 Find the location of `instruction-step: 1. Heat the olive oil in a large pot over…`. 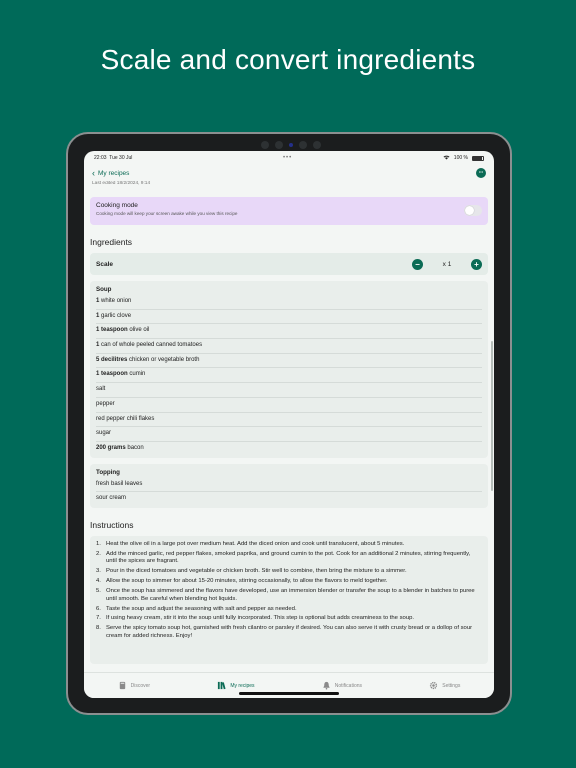

instruction-step: 1. Heat the olive oil in a large pot over… is located at coordinates (250, 543).